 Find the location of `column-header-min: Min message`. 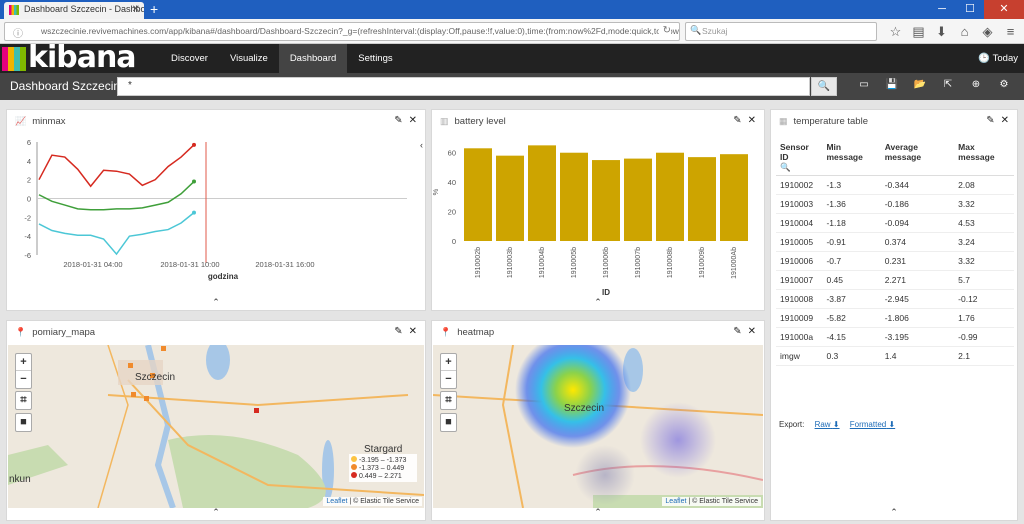

column-header-min: Min message is located at coordinates (851, 158).